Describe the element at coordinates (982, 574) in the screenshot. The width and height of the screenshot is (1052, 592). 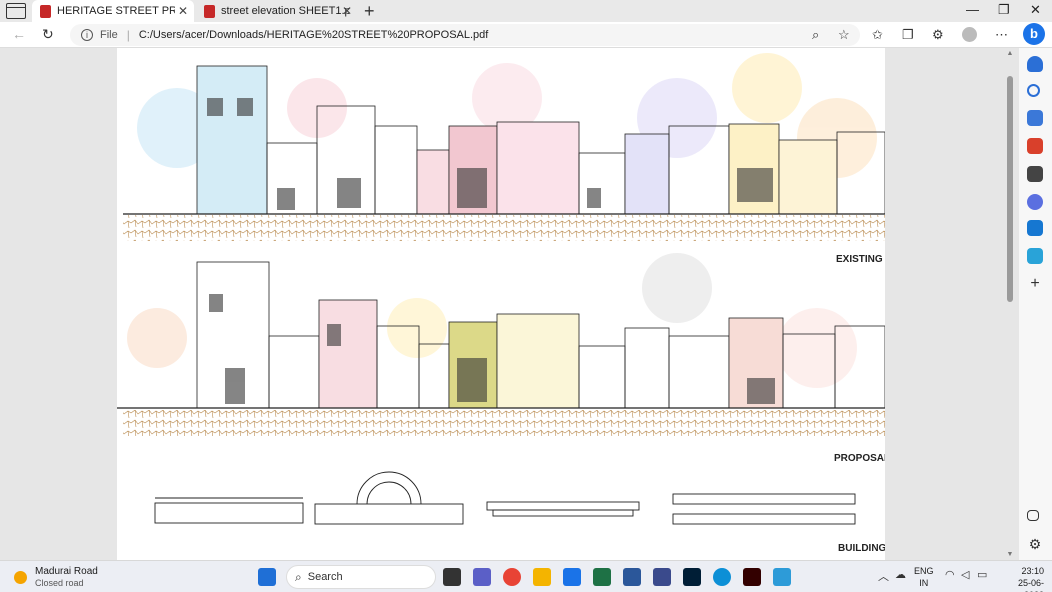
I see `battery-icon: ▭` at that location.